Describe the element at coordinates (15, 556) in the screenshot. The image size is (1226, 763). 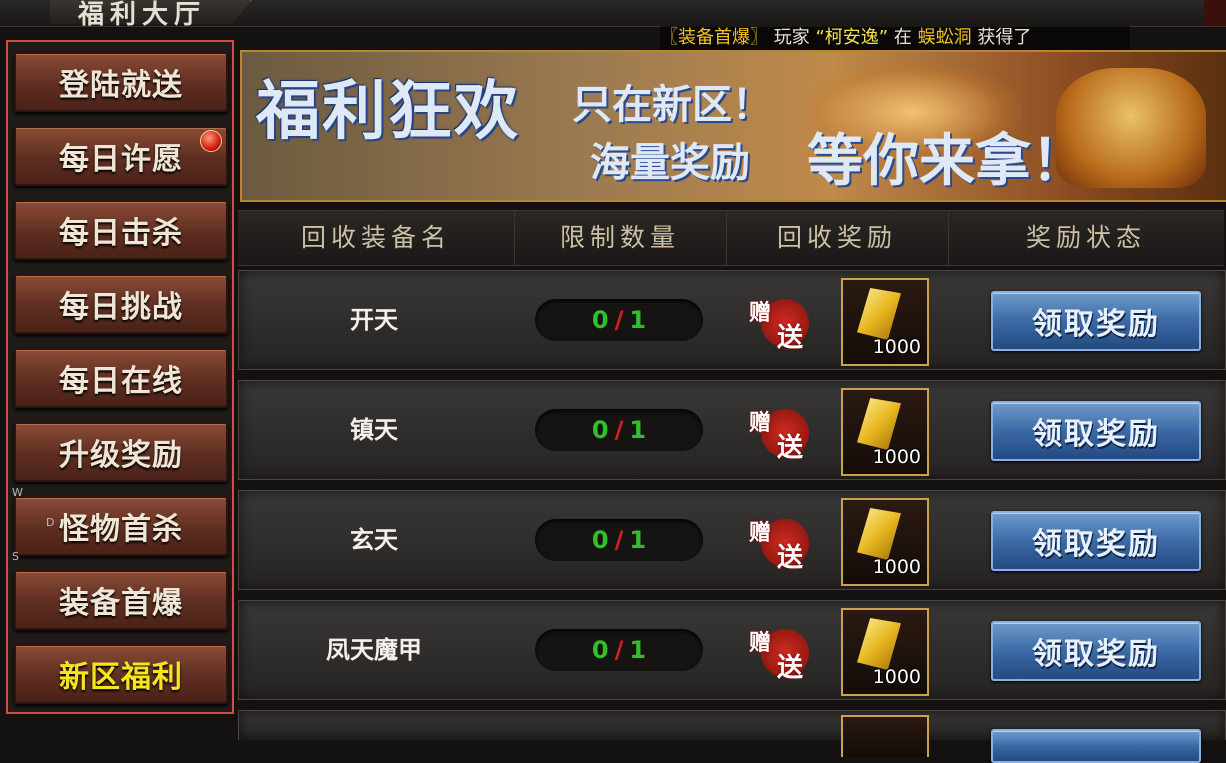
I see `overlay-mark-s: S` at that location.